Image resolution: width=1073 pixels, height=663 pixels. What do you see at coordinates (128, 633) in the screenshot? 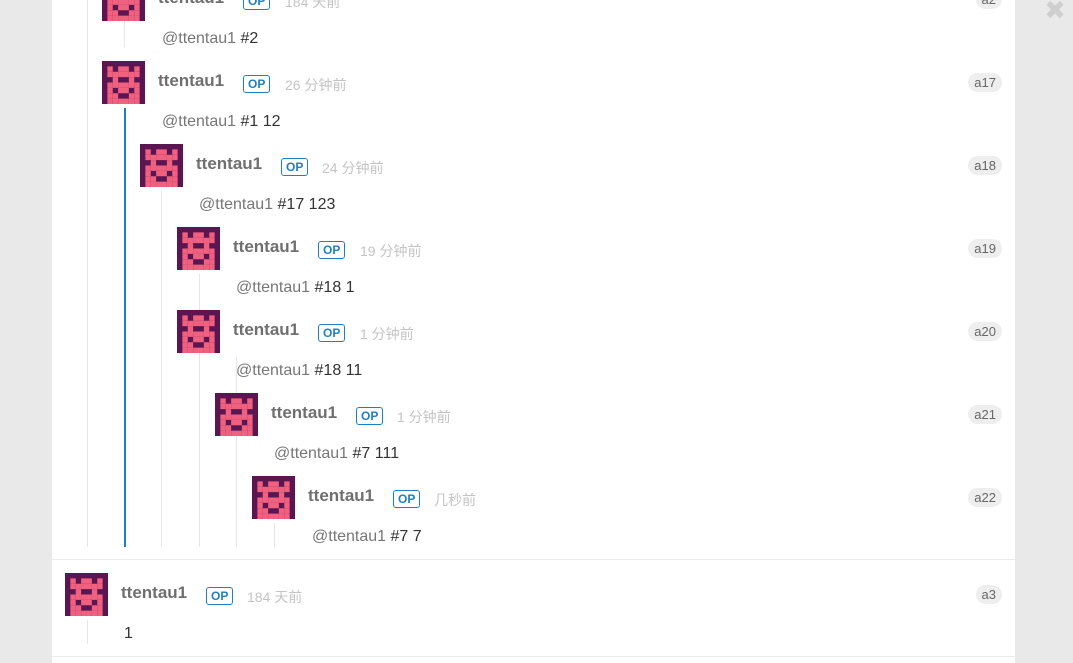
I see `comment-text: 1` at bounding box center [128, 633].